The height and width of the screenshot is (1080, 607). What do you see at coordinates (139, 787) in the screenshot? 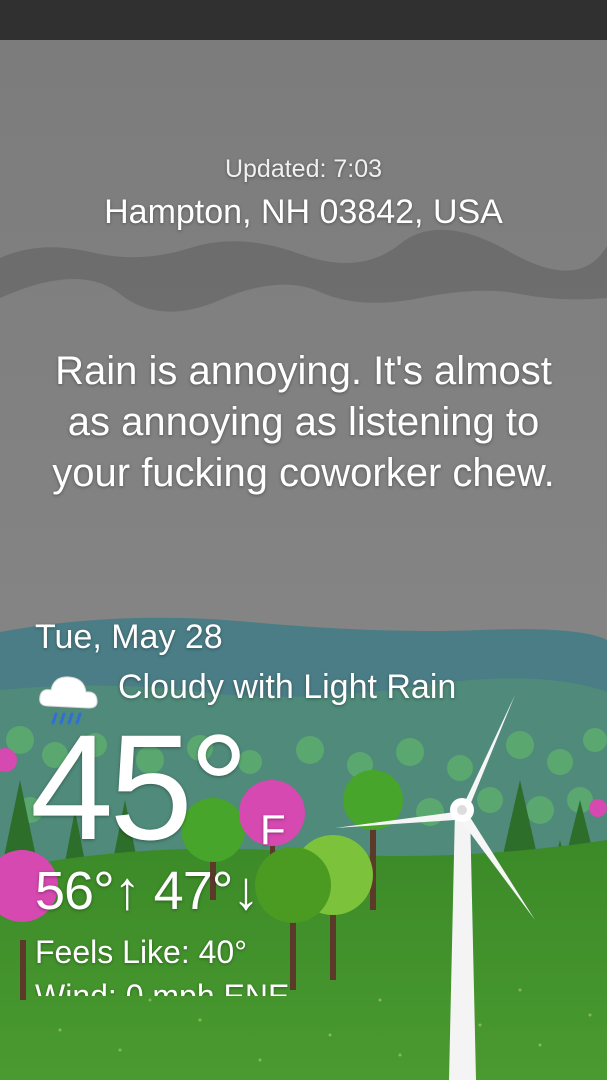
I see `current-temperature: 45°` at bounding box center [139, 787].